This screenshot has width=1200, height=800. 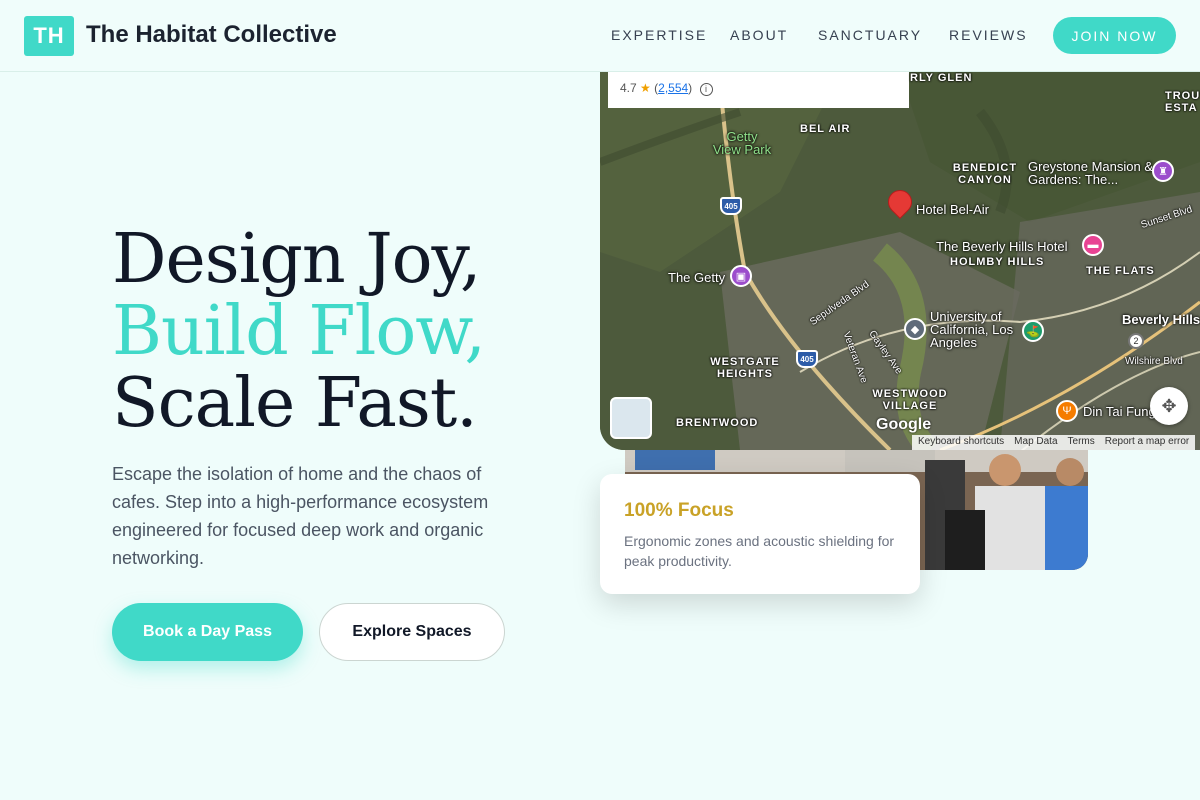 I want to click on map-place-label: Din Tai Fung, so click(x=1119, y=411).